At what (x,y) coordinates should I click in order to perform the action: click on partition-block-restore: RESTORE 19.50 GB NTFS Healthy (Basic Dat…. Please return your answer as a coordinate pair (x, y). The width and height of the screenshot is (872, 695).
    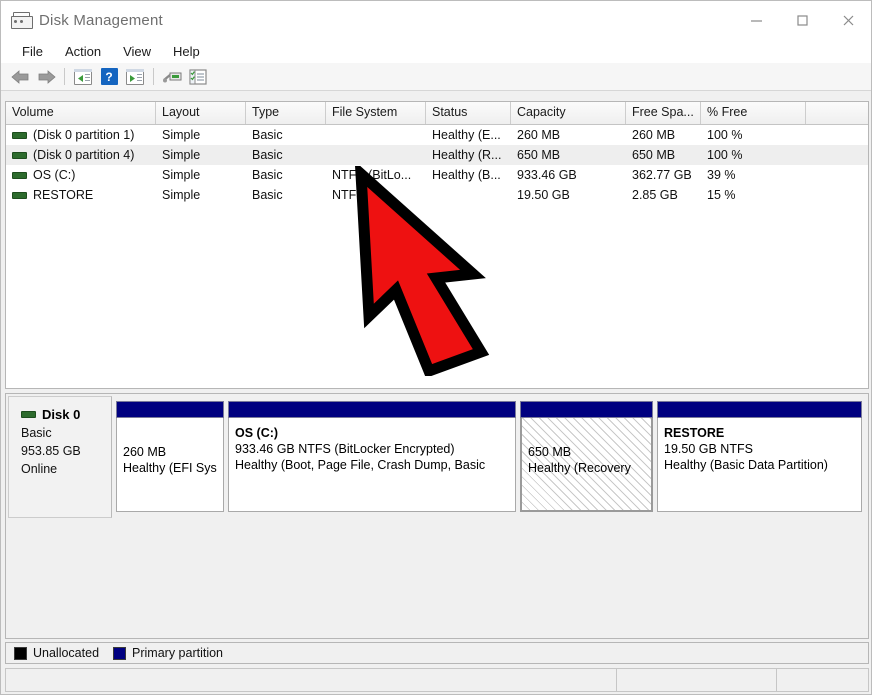
    Looking at the image, I should click on (759, 456).